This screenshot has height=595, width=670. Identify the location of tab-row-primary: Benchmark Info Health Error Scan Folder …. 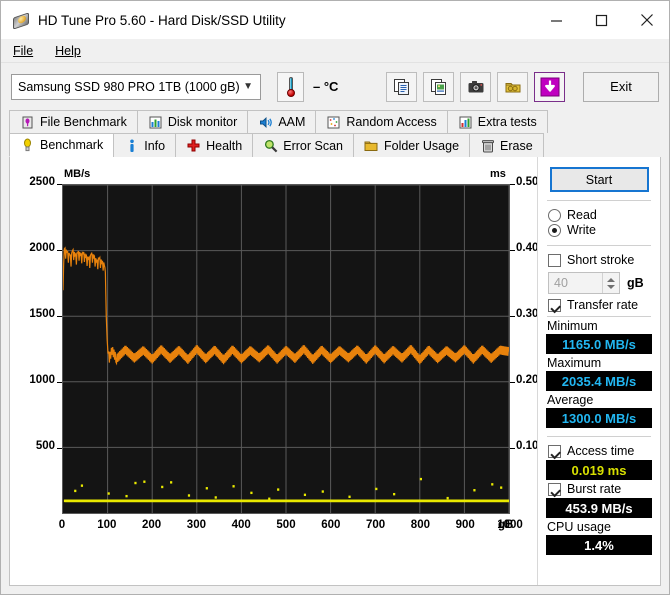
(335, 145).